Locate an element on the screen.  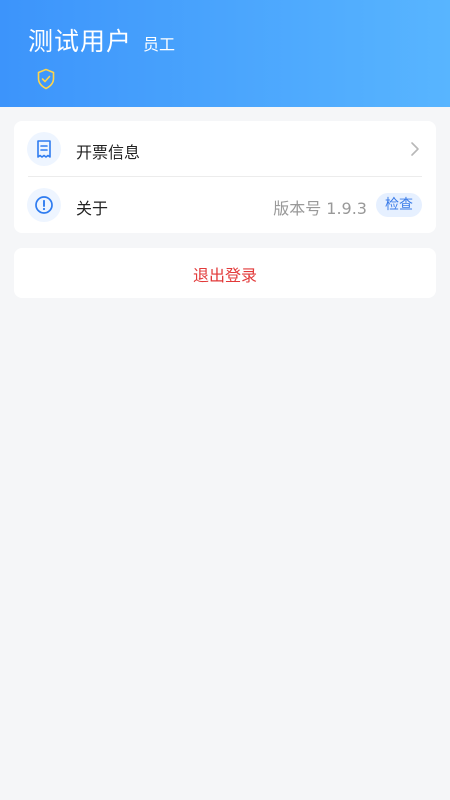
shield-check-icon is located at coordinates (46, 79).